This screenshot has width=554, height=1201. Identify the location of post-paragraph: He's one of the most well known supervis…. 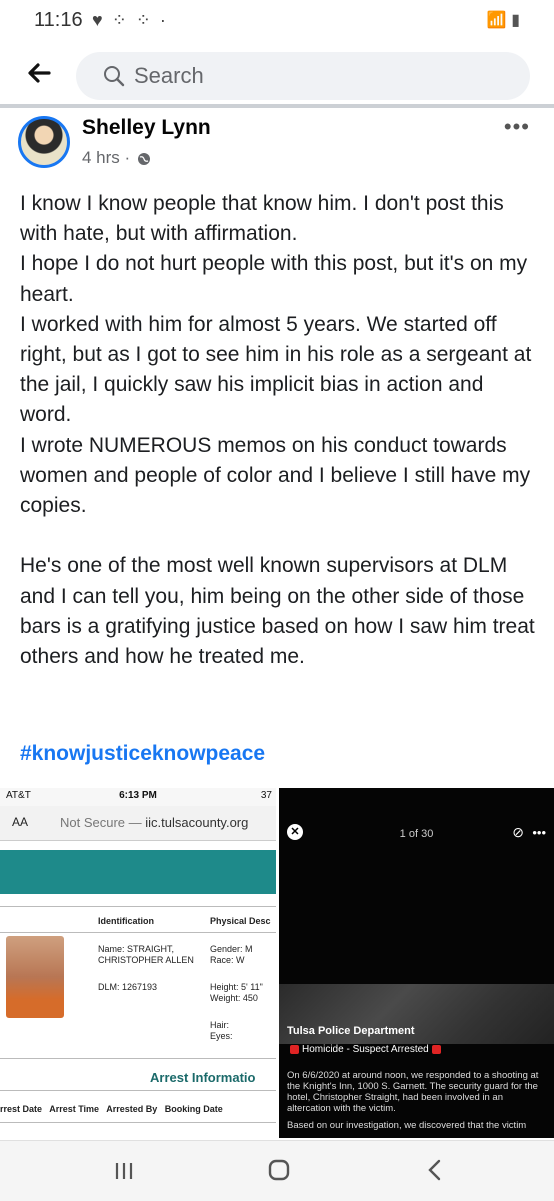
(277, 611).